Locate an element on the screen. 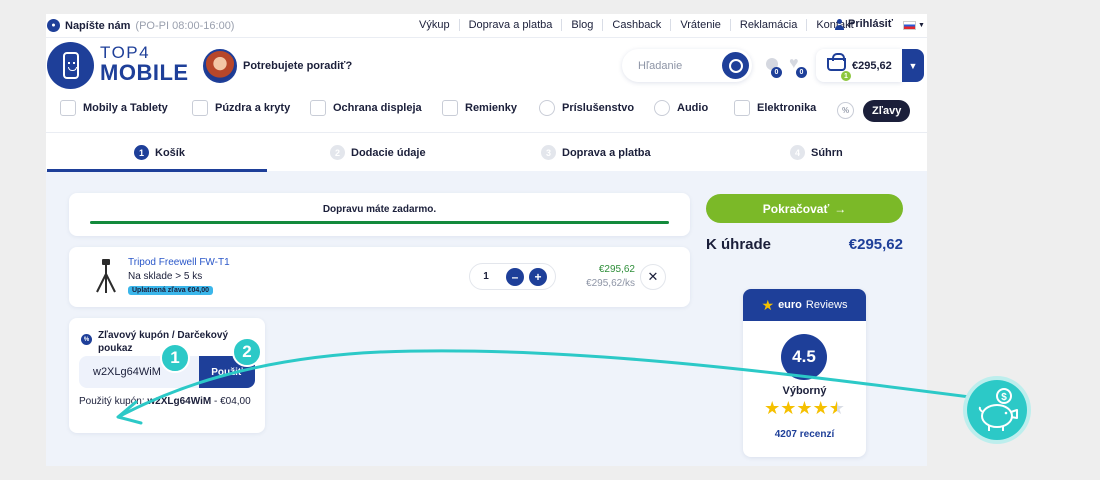  watch-strap-icon is located at coordinates (450, 108).